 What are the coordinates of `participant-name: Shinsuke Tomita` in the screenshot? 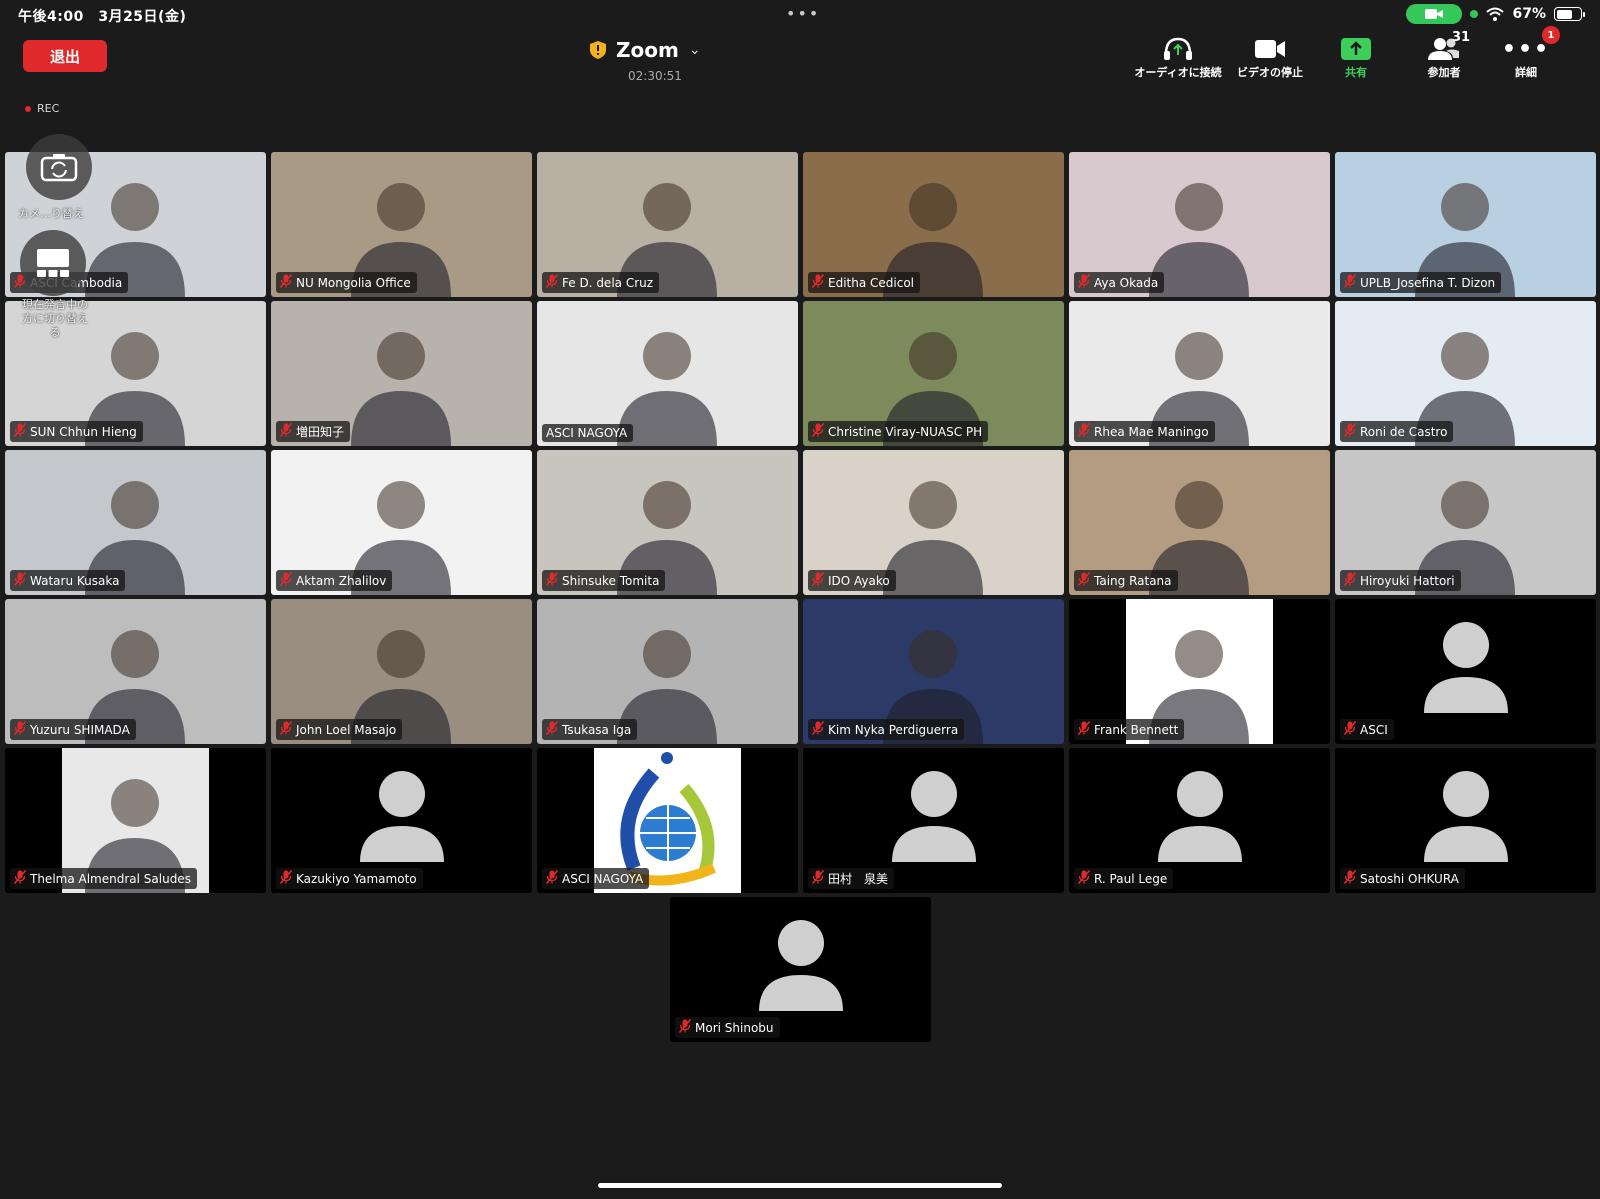 It's located at (611, 580).